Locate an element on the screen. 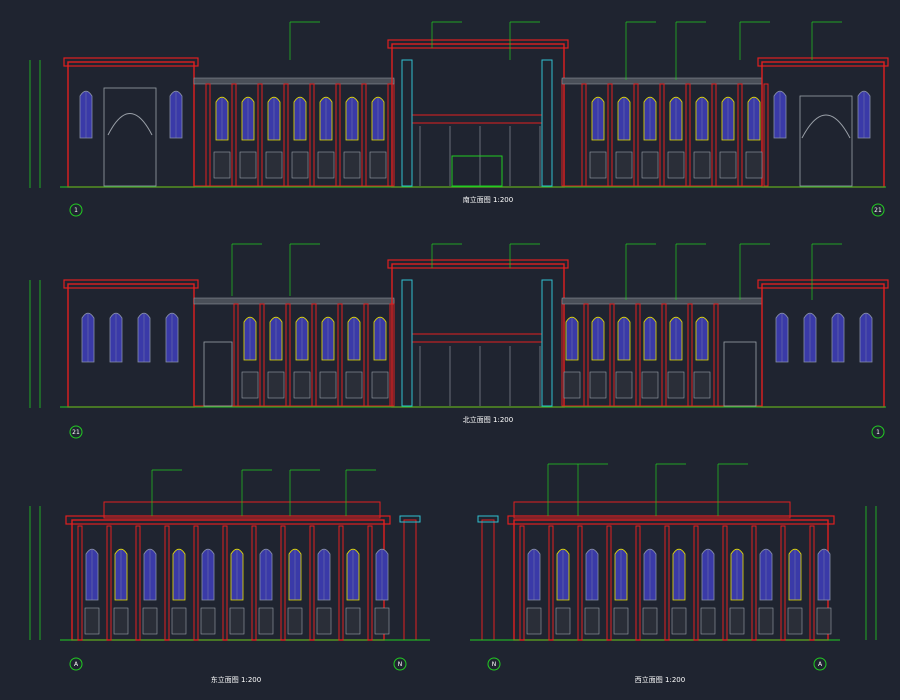 The image size is (900, 700). west-elevation is located at coordinates (655, 571).